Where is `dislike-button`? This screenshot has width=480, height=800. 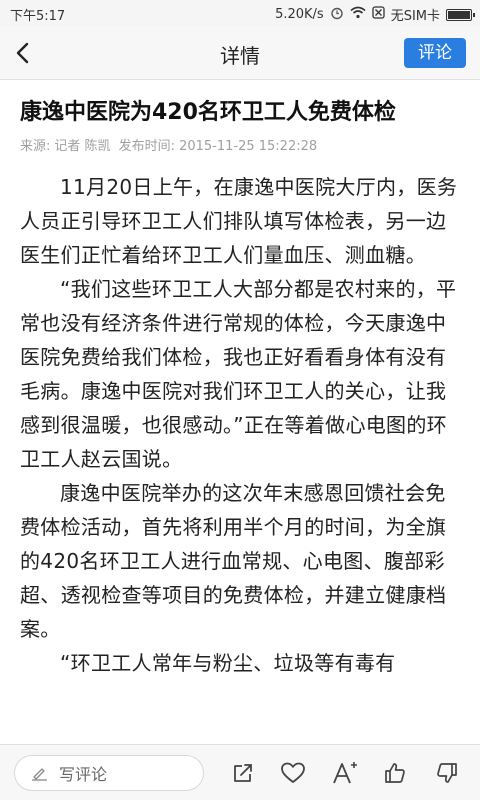
dislike-button is located at coordinates (447, 773).